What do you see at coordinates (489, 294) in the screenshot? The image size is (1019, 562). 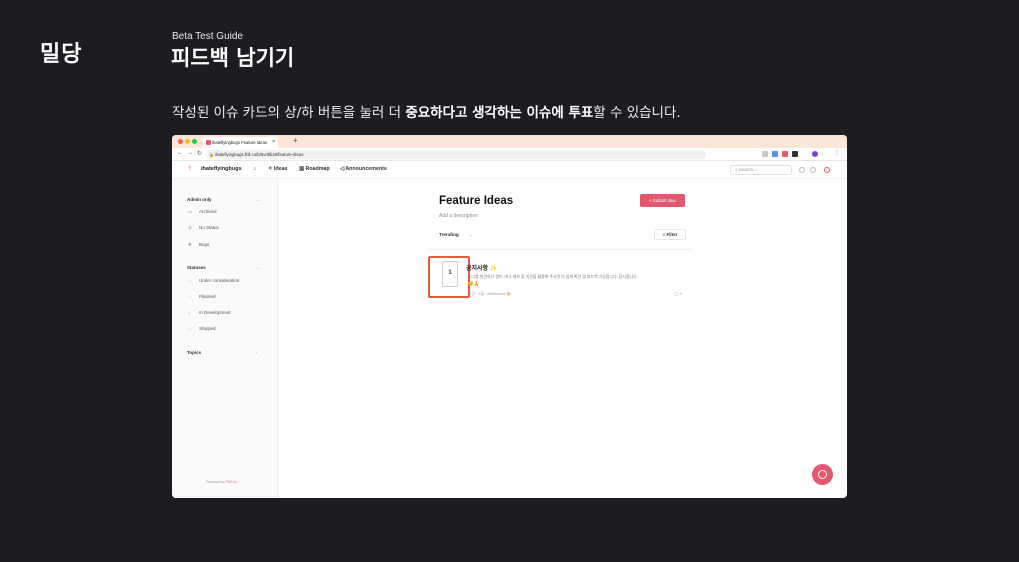 I see `post-meta: 밀당 · 1월 · #Welcome 👋` at bounding box center [489, 294].